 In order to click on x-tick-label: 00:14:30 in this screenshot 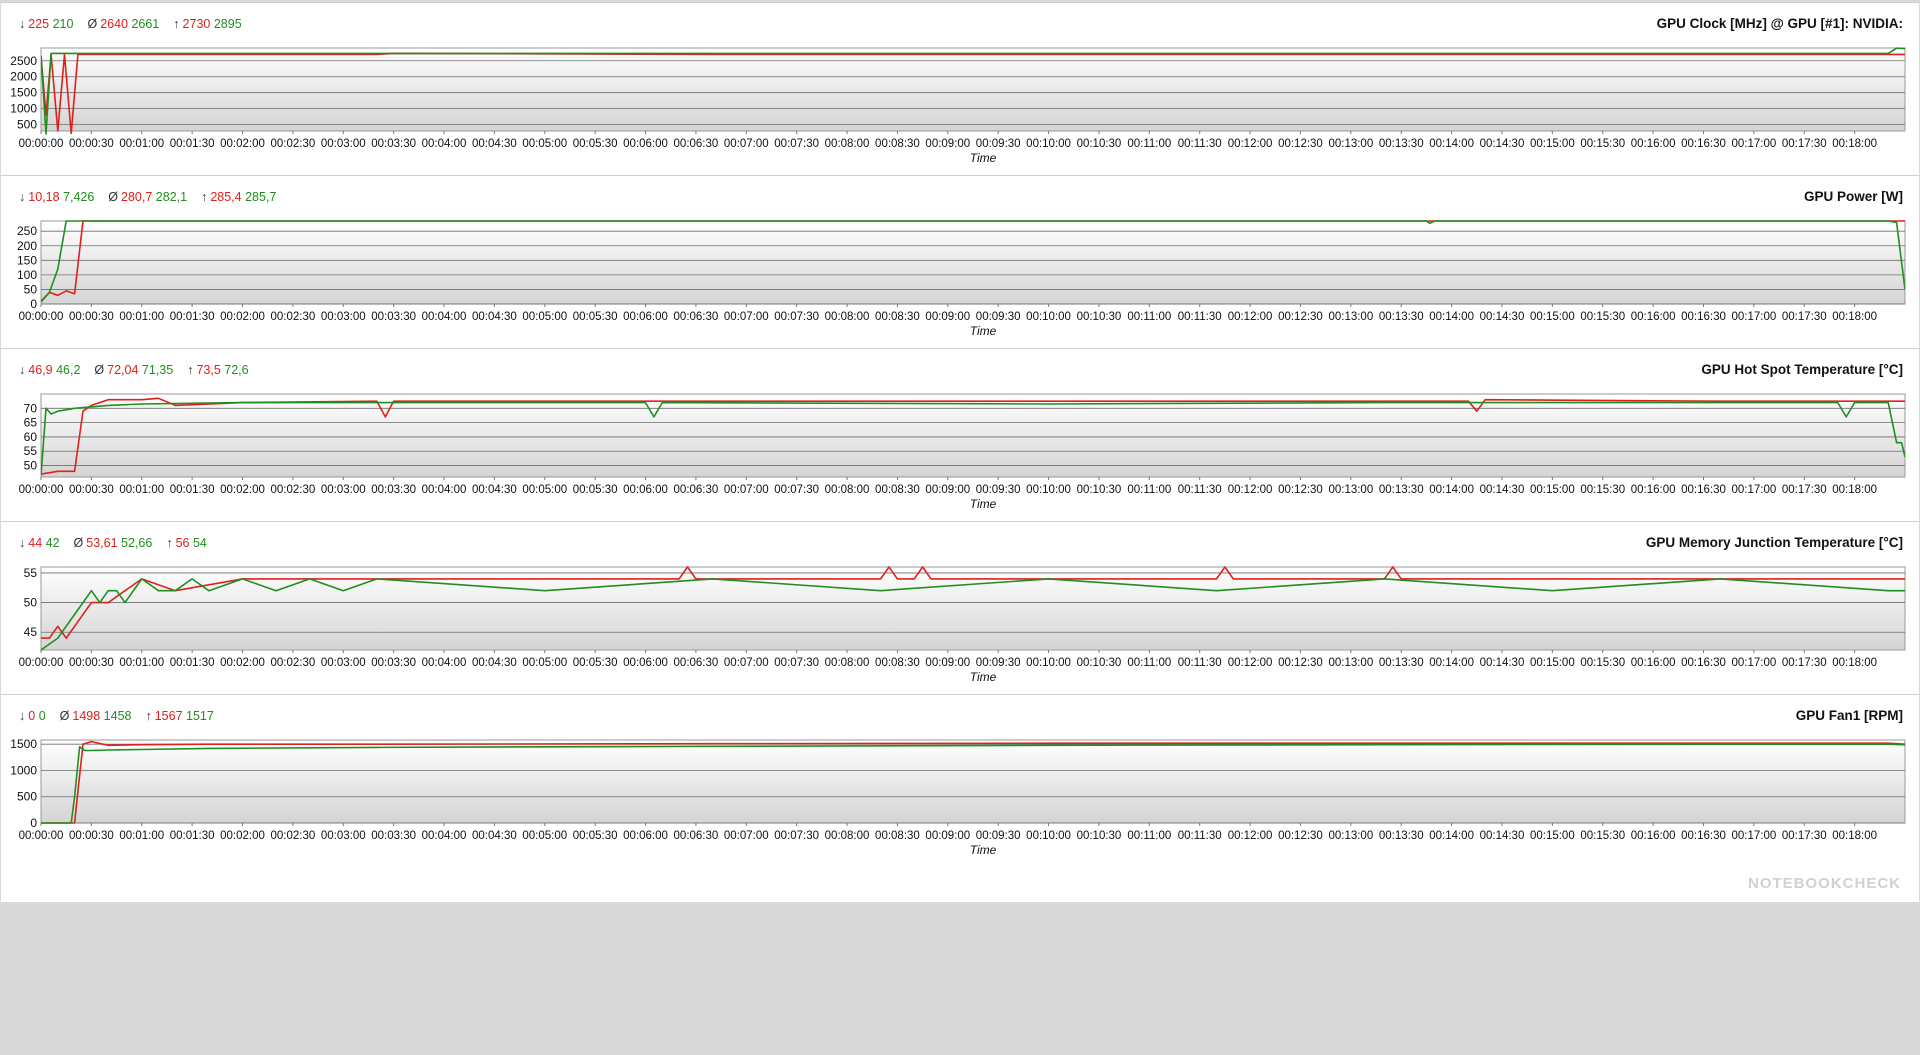, I will do `click(1502, 663)`.